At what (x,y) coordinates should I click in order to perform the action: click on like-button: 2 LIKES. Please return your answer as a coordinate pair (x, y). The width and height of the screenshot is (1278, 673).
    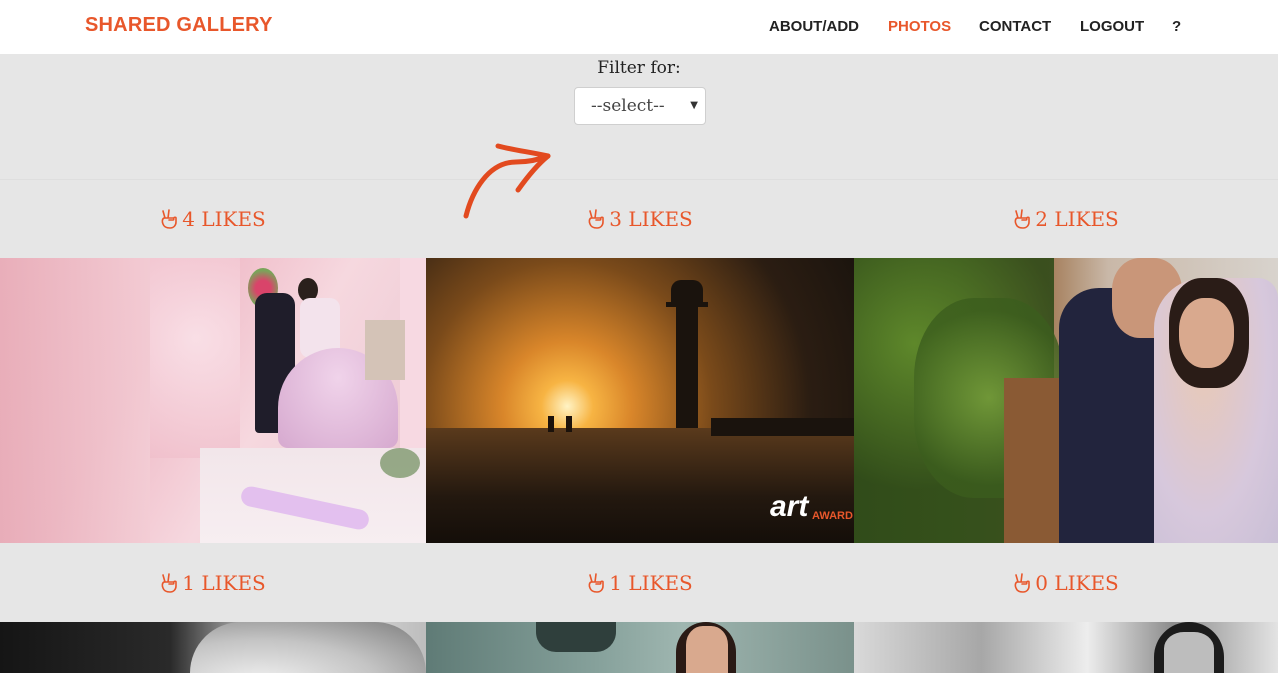
    Looking at the image, I should click on (1066, 219).